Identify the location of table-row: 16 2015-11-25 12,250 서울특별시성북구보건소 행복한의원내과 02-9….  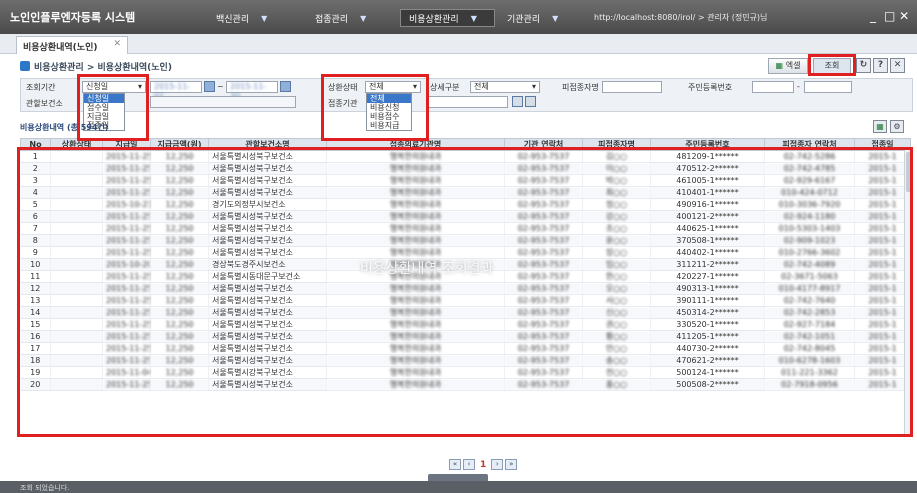
(465, 336).